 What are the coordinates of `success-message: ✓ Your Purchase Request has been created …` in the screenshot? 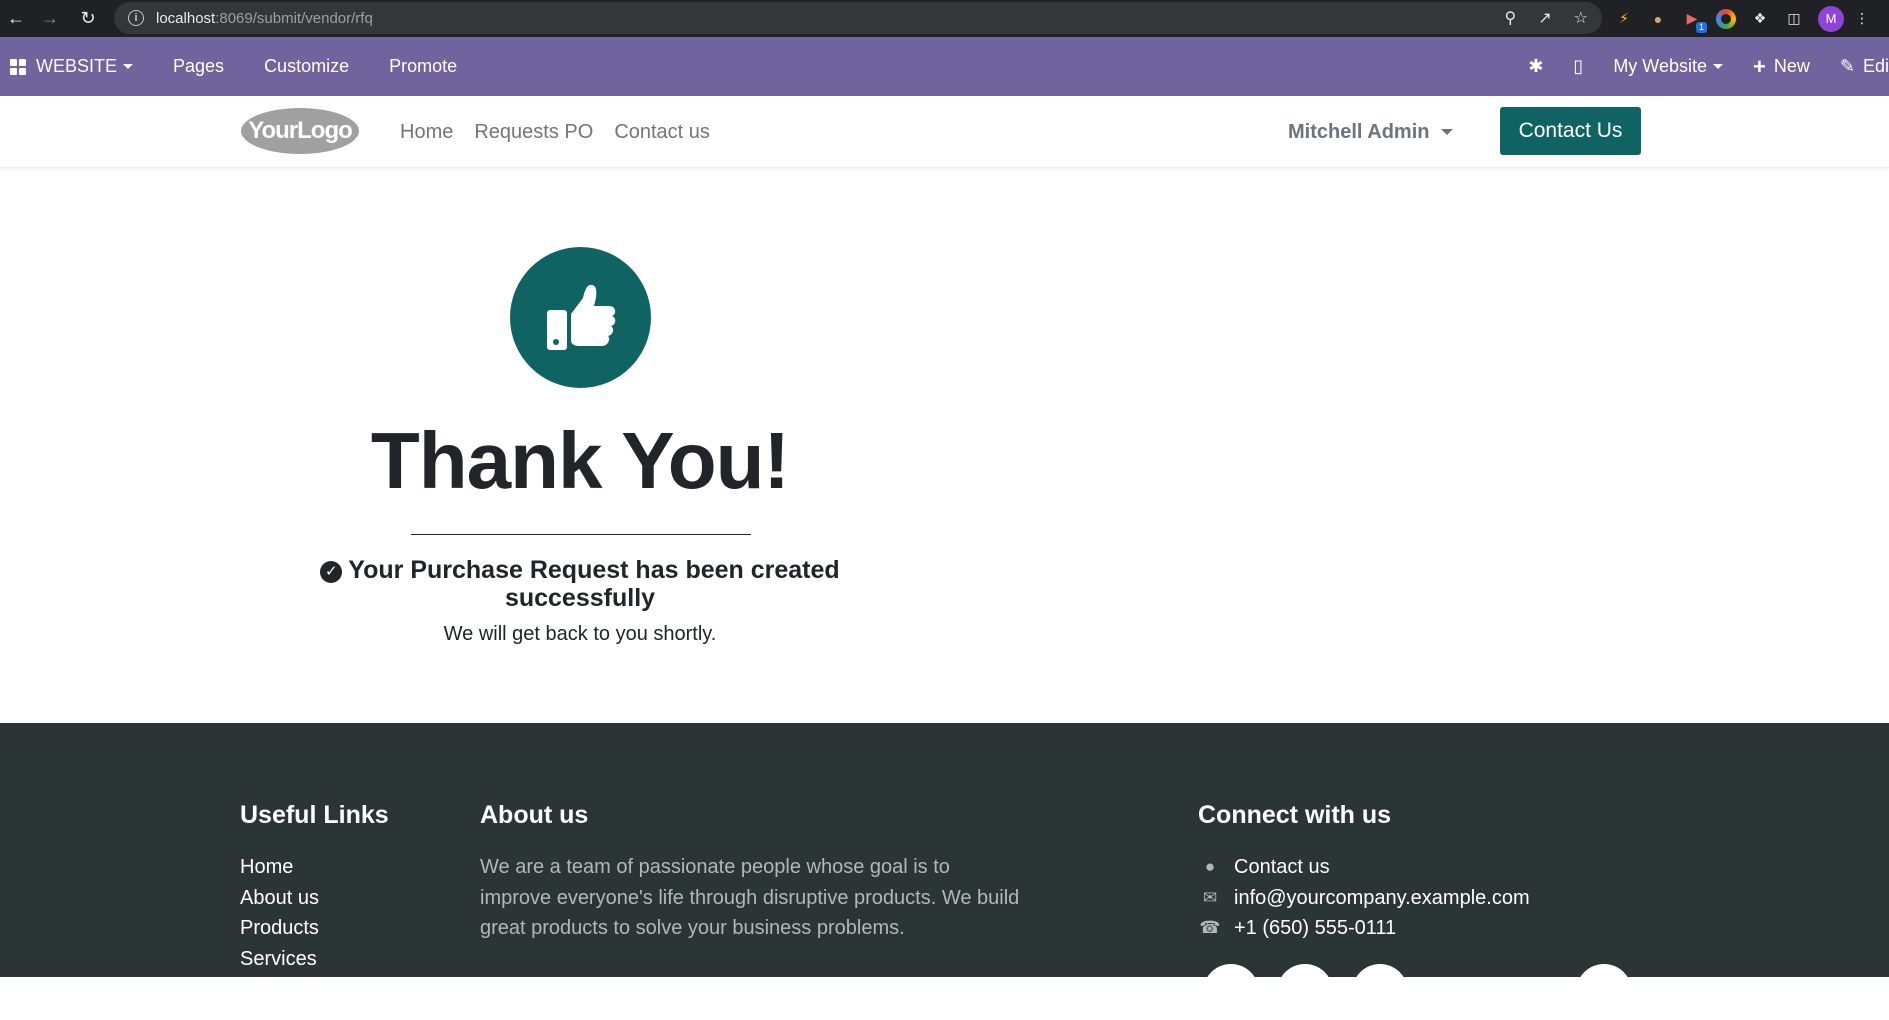 It's located at (580, 584).